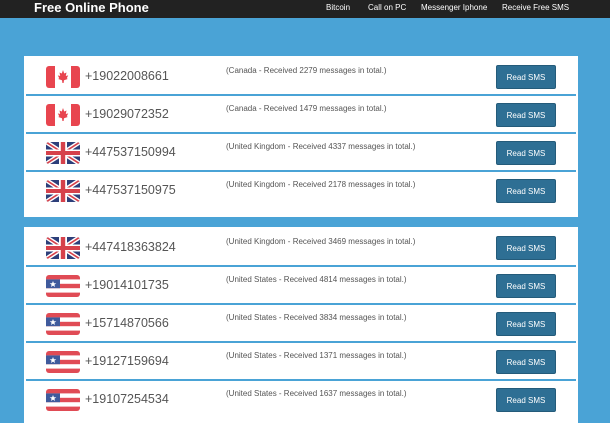 Image resolution: width=610 pixels, height=423 pixels. I want to click on phone-number-link: +15714870566, so click(127, 323).